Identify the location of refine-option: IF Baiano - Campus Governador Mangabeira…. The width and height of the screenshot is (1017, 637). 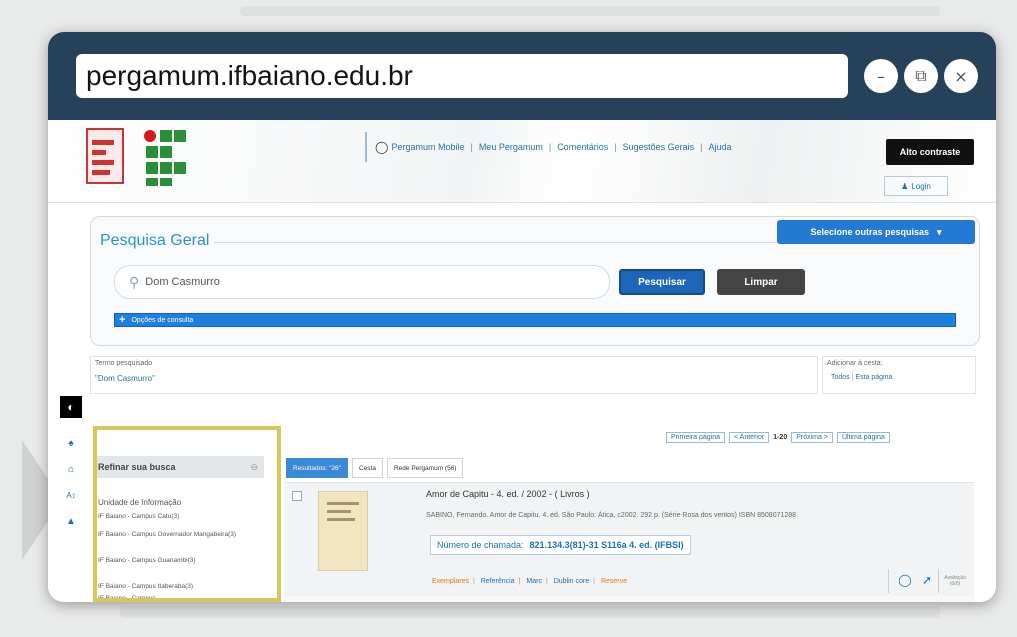
(178, 534).